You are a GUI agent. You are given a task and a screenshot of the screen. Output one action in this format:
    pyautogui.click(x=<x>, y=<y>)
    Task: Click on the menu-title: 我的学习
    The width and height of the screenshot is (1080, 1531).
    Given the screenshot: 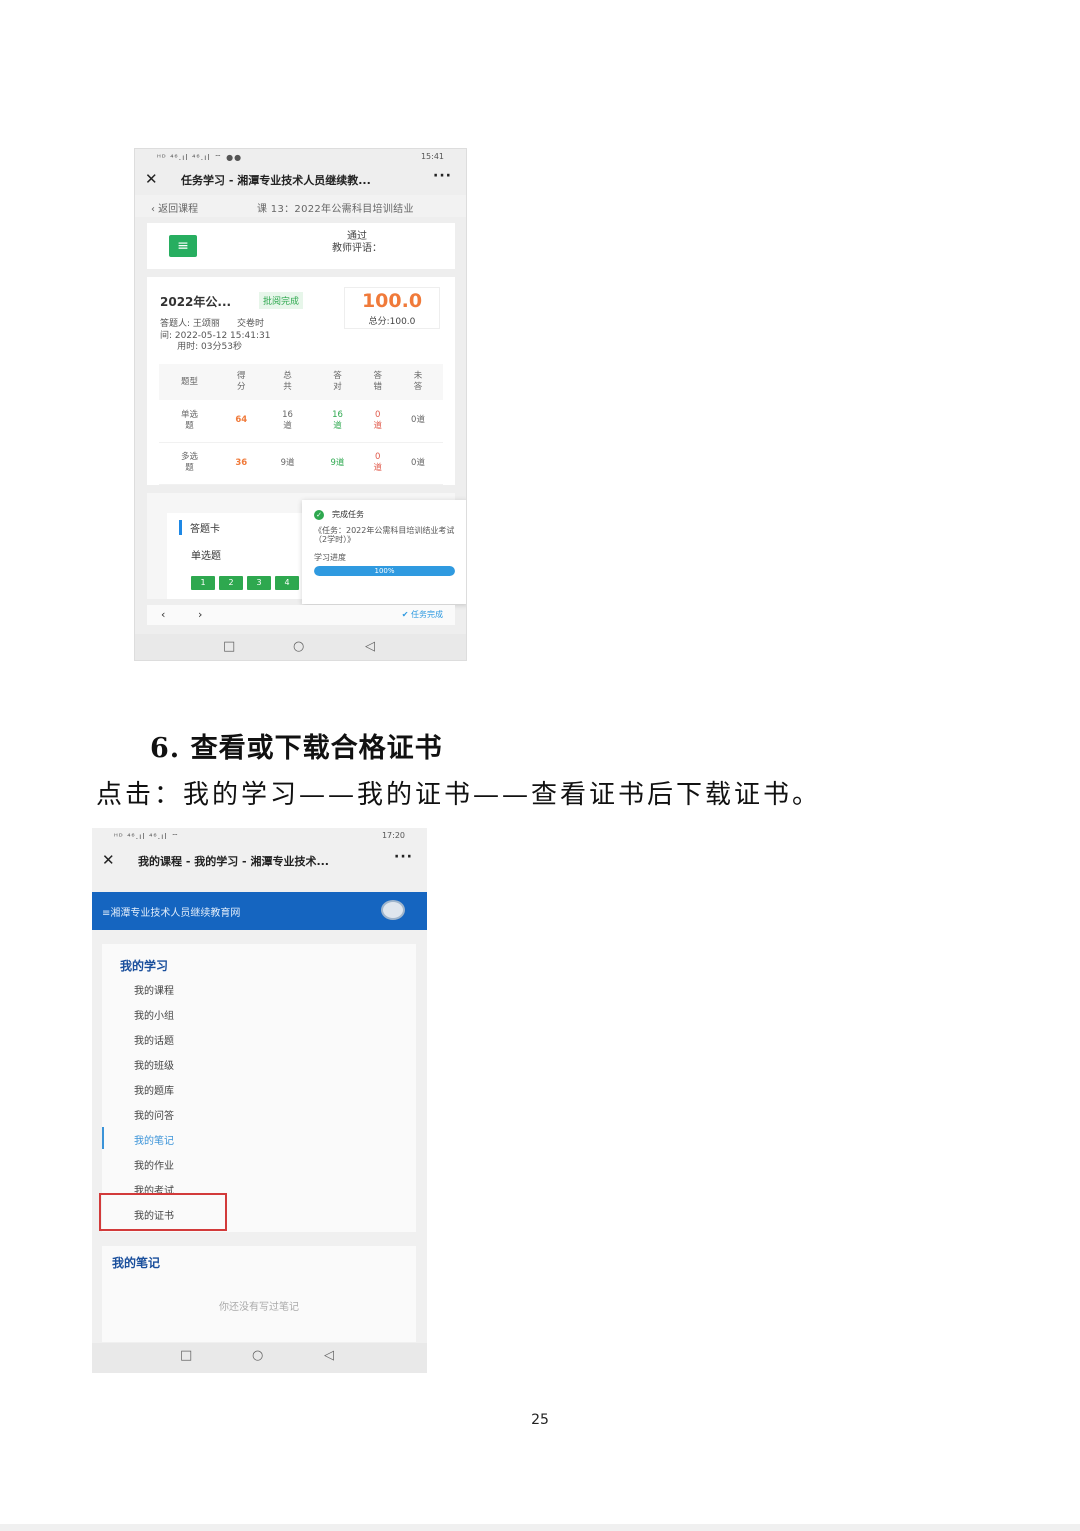 What is the action you would take?
    pyautogui.click(x=144, y=966)
    